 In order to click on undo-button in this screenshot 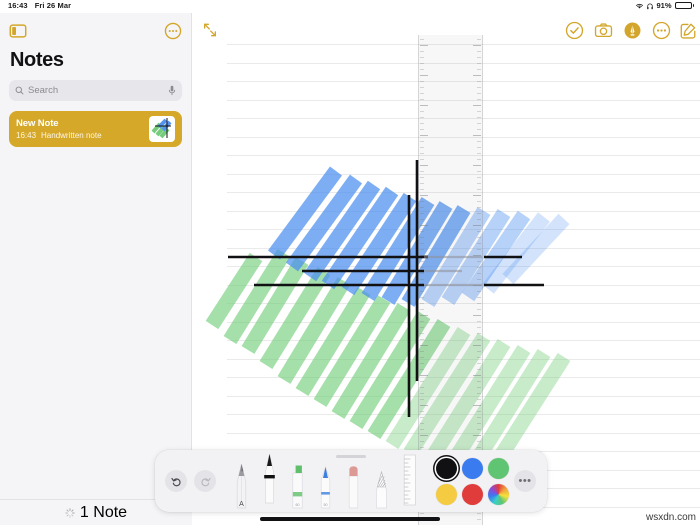, I will do `click(176, 481)`.